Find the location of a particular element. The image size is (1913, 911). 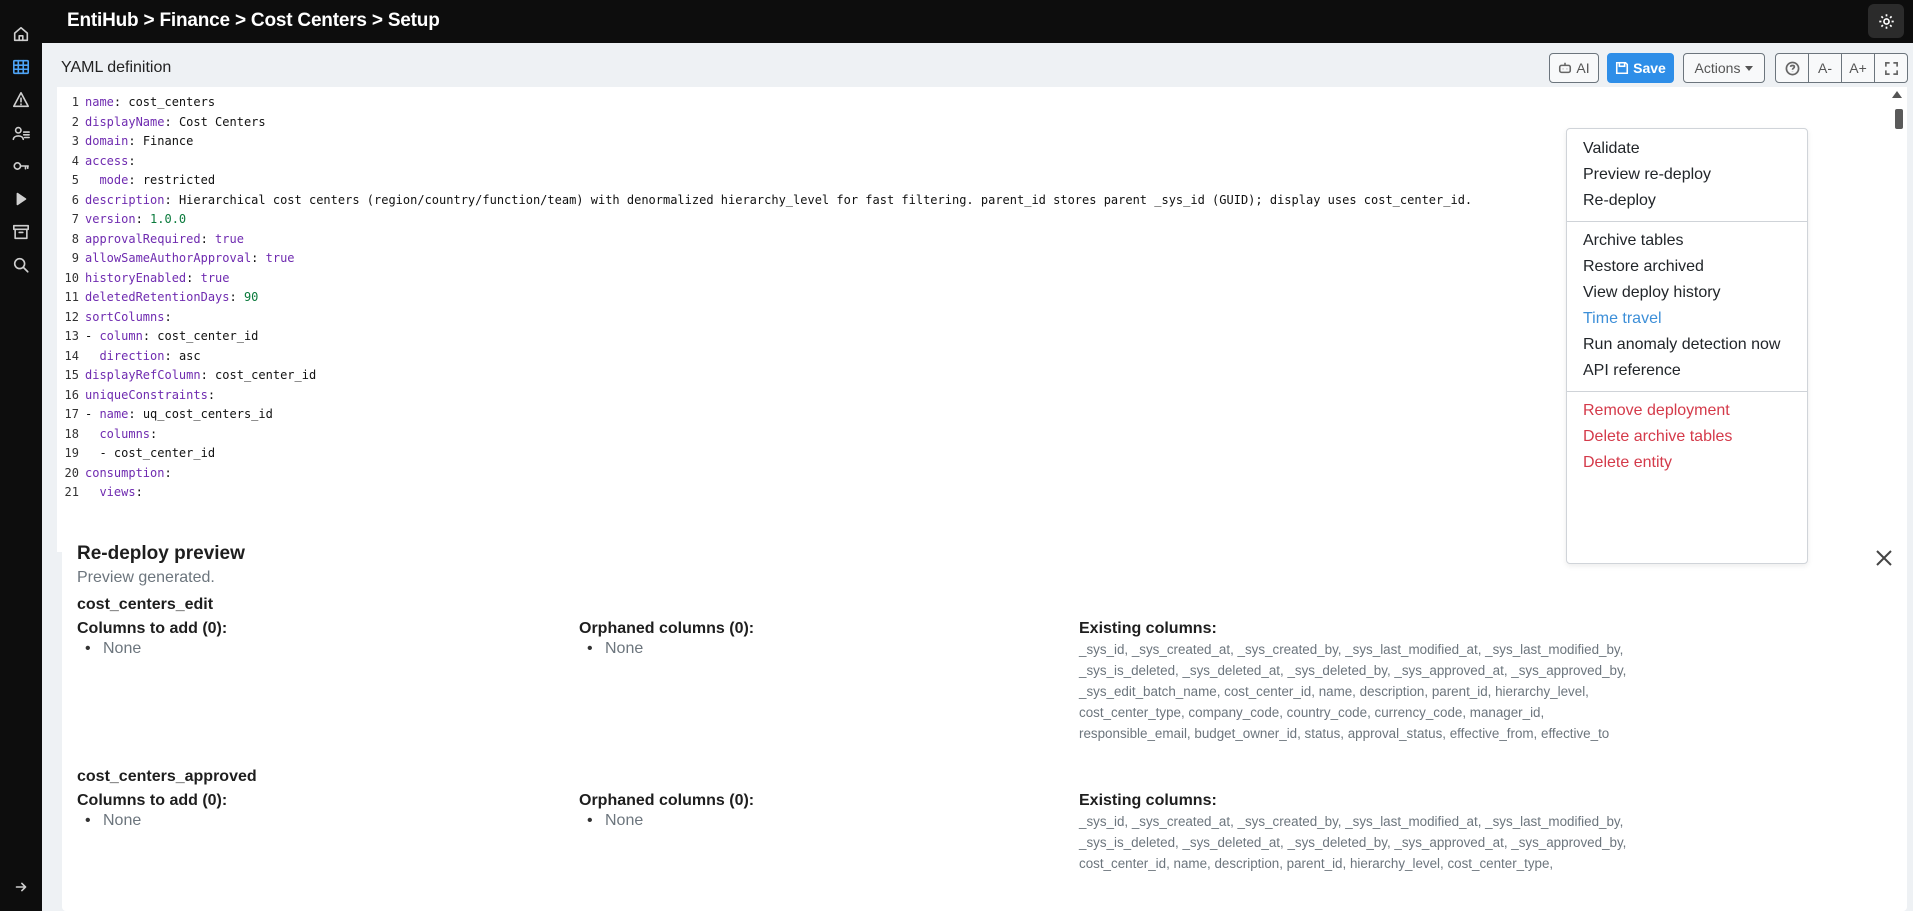

line-text: direction: asc is located at coordinates (142, 357).